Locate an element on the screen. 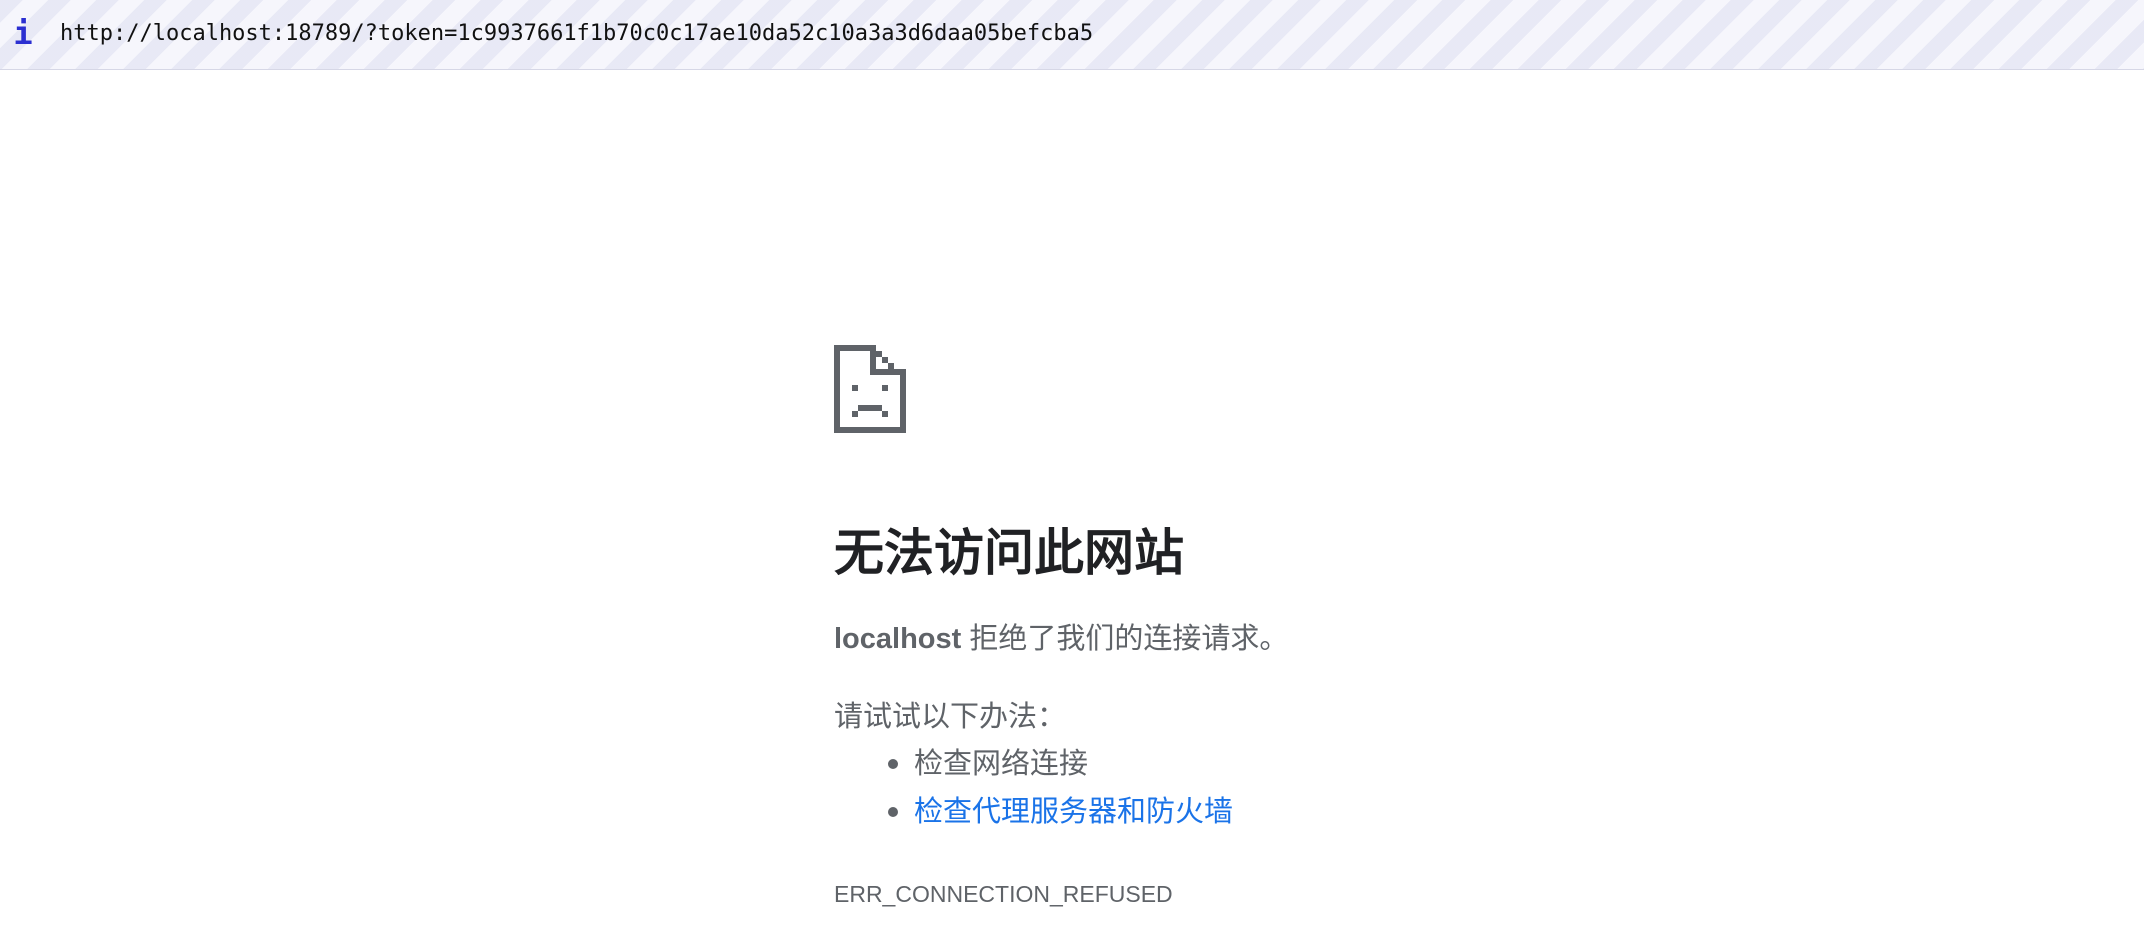 This screenshot has width=2144, height=940. summary-text: 拒绝了我们的连接请求。 is located at coordinates (1125, 639).